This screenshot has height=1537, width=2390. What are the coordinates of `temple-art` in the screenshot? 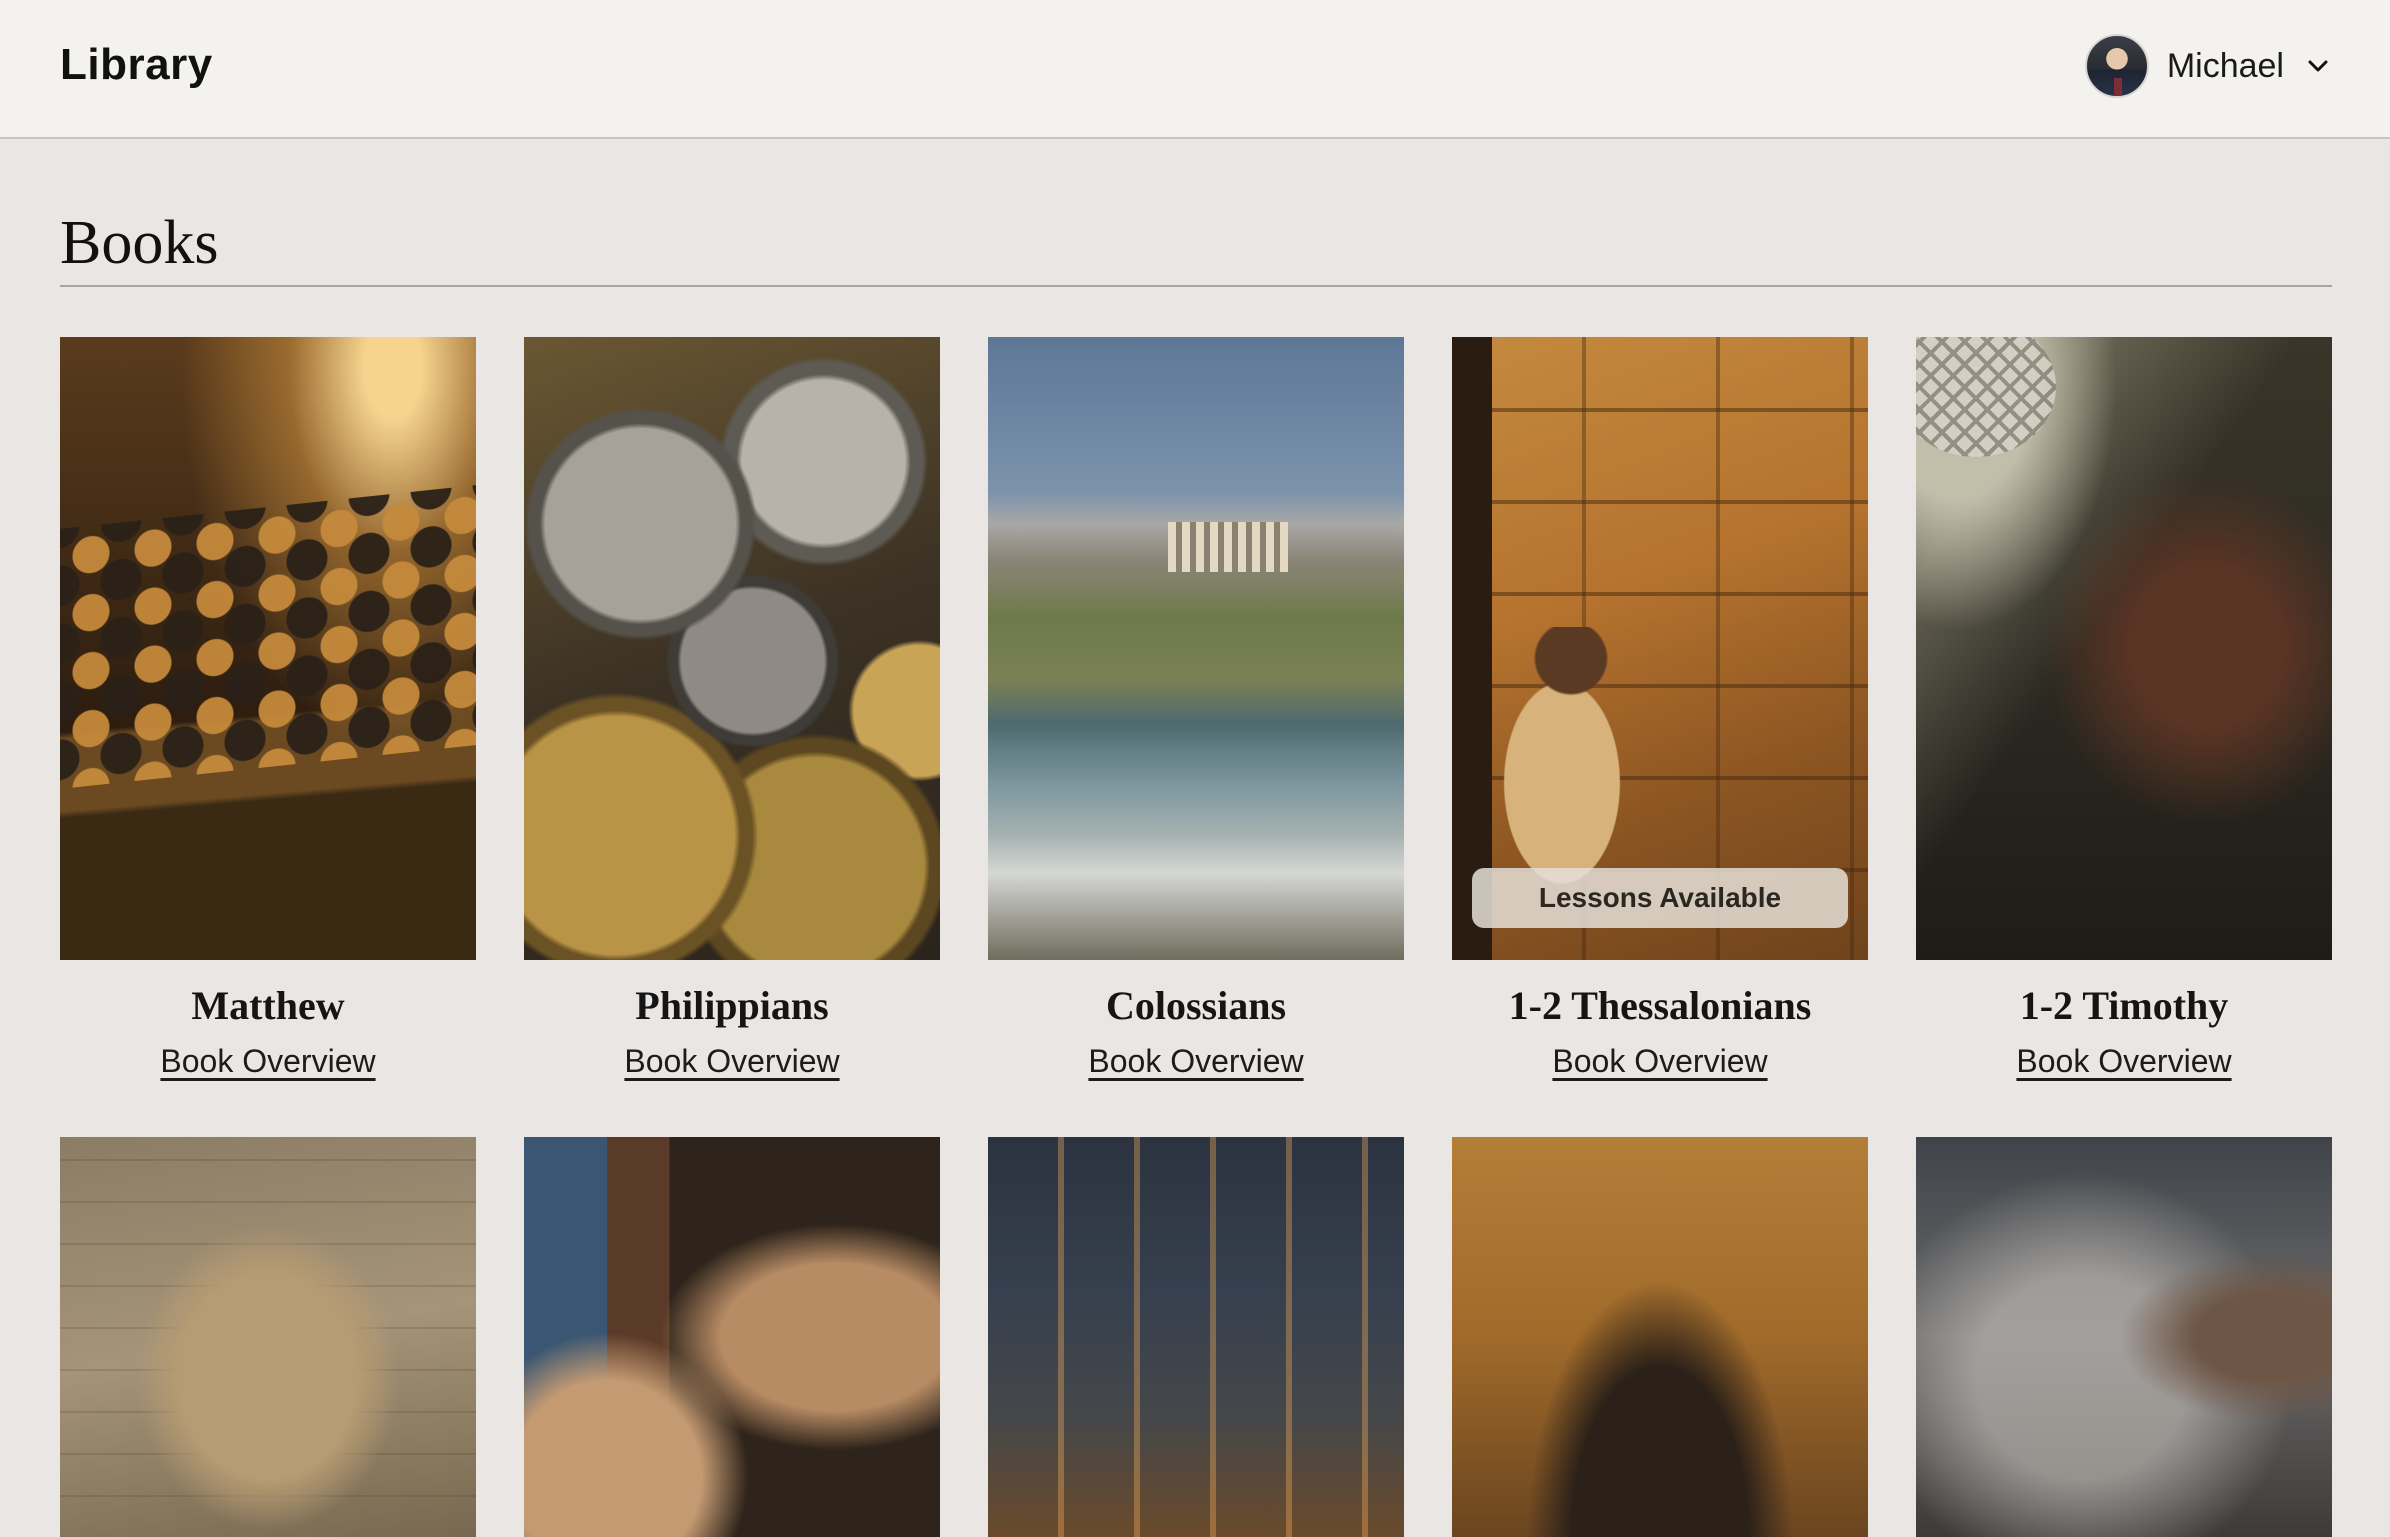 It's located at (1228, 547).